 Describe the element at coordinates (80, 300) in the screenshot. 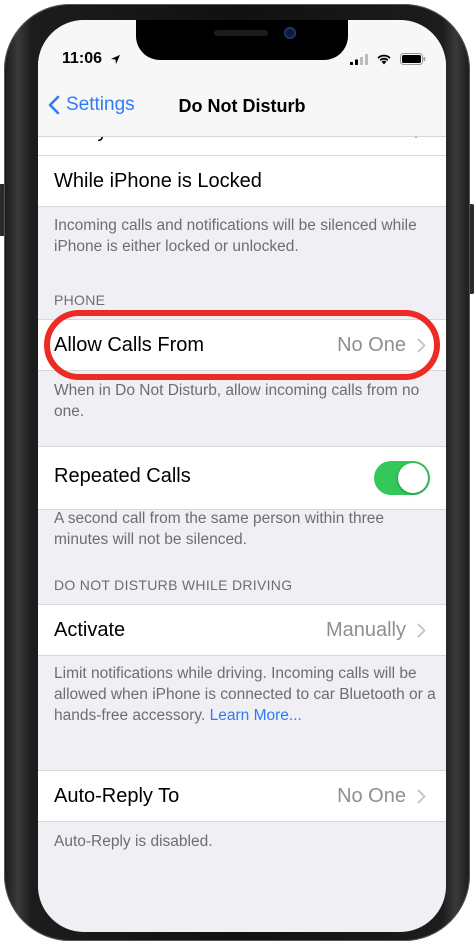

I see `phone-section-header: PHONE` at that location.